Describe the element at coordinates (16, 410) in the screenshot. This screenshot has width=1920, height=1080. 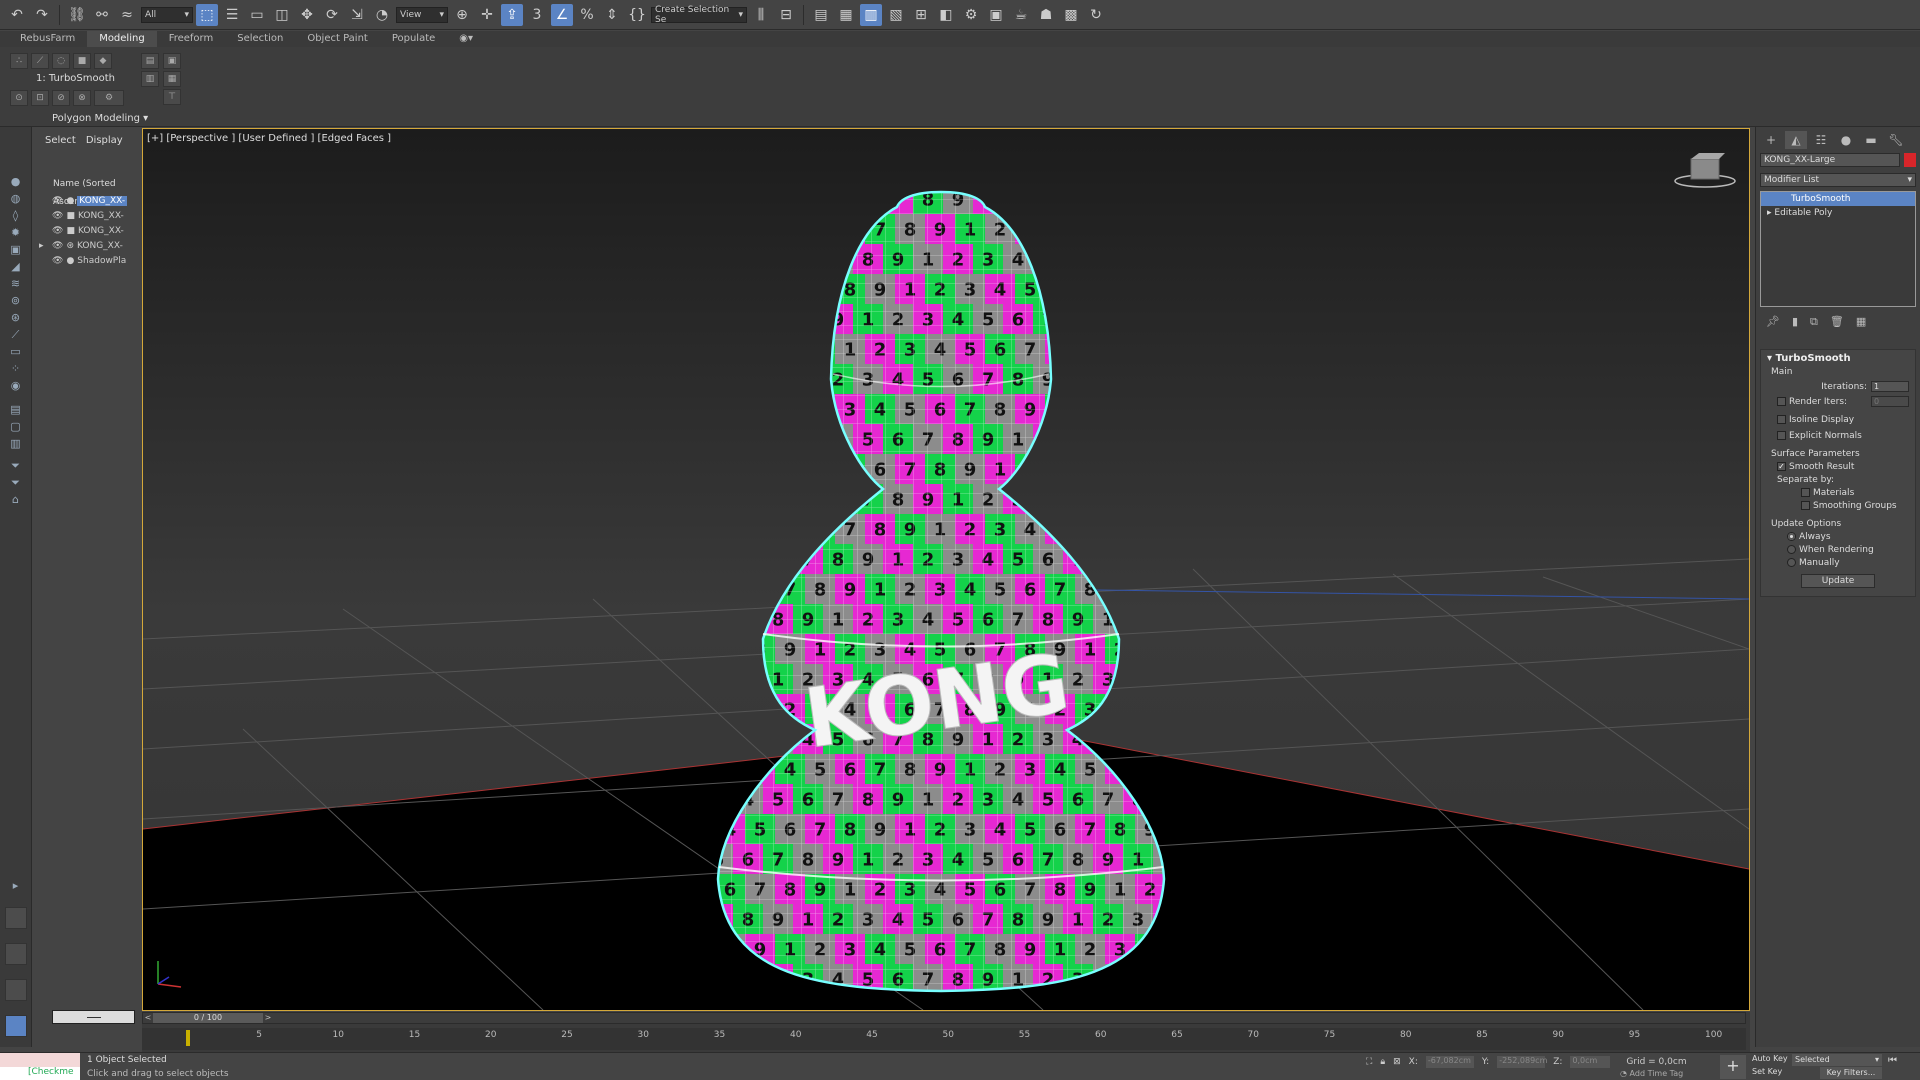
I see `select-all-icon: ▤` at that location.